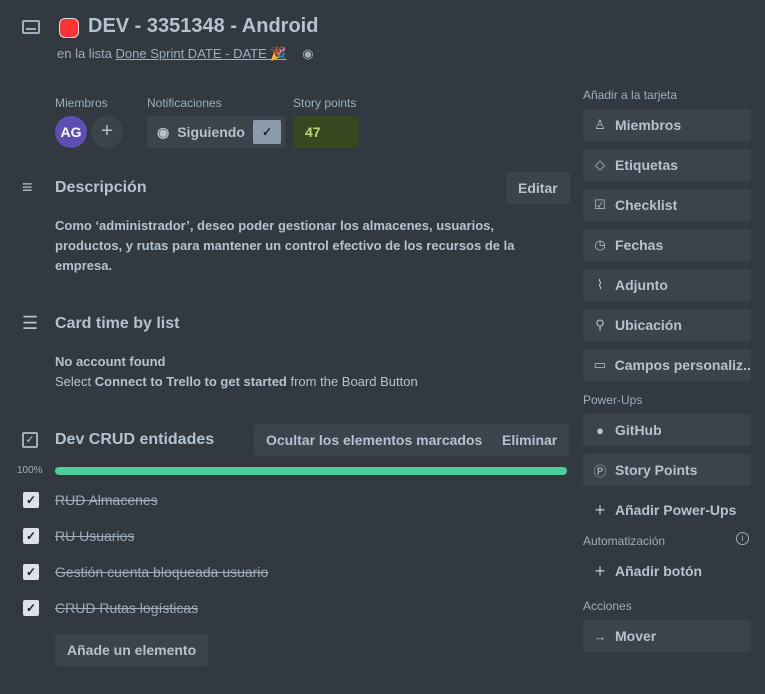  I want to click on checklist-item: ✓ RUD Almacenes, so click(280, 500).